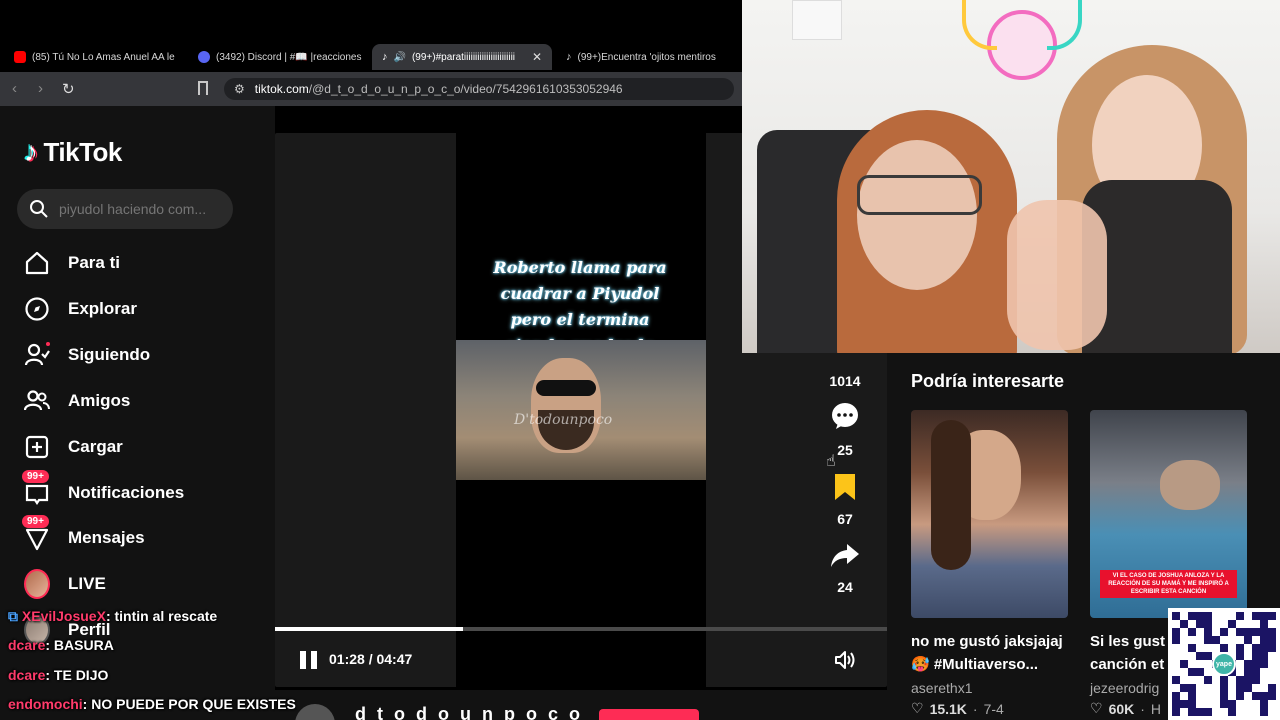 The width and height of the screenshot is (1280, 720). I want to click on youtube-icon, so click(20, 57).